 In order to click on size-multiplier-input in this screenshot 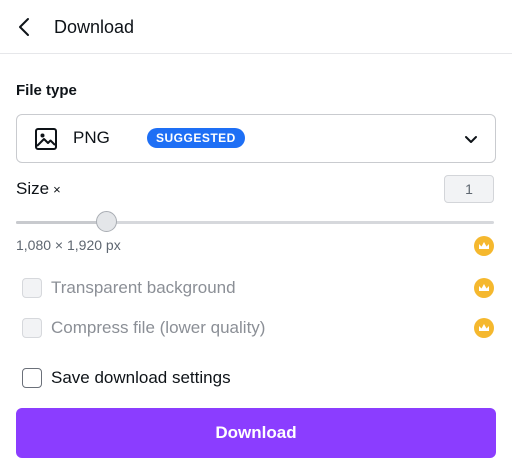, I will do `click(469, 189)`.